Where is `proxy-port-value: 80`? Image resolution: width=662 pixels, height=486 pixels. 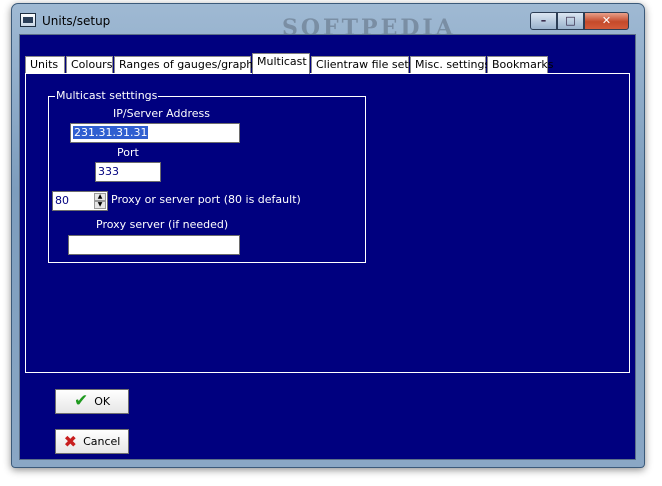 proxy-port-value: 80 is located at coordinates (62, 200).